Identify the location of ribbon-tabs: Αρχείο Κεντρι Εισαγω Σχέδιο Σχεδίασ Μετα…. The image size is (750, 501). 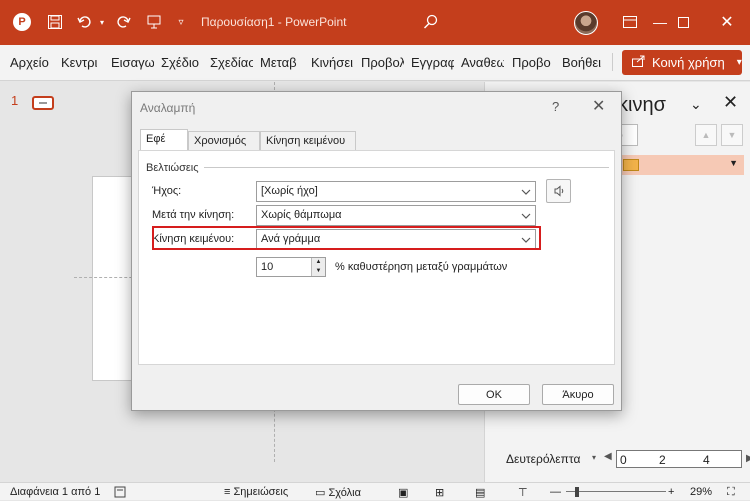
(375, 63).